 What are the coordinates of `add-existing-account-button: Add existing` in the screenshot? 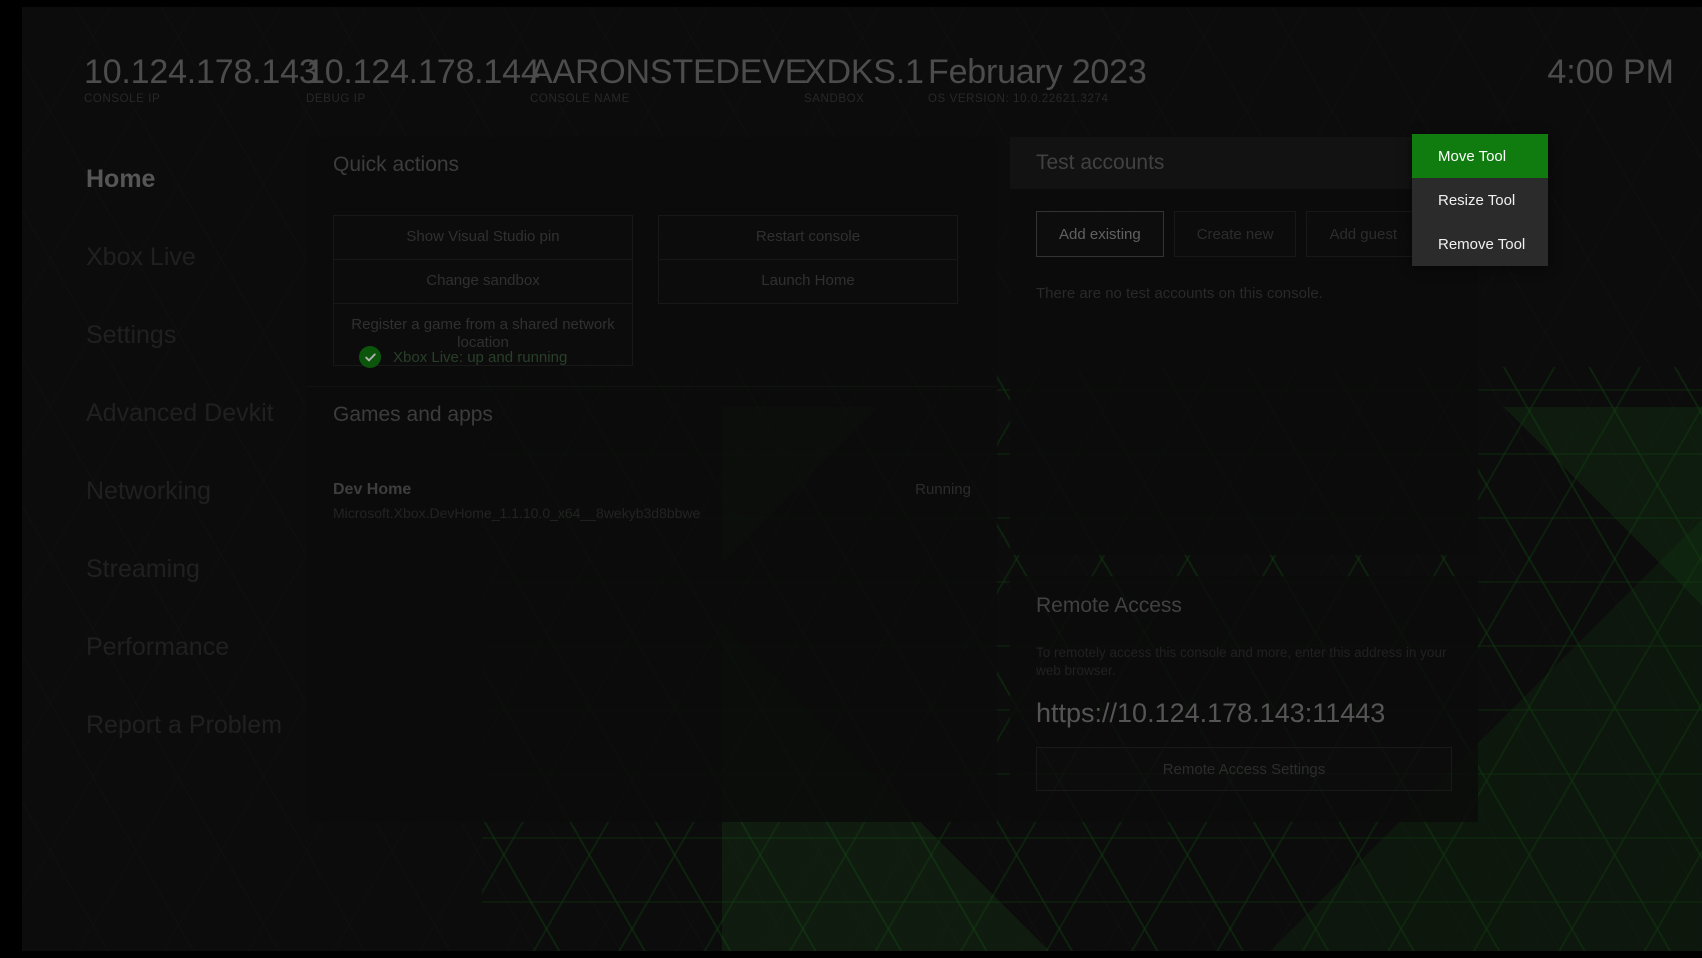 It's located at (1100, 234).